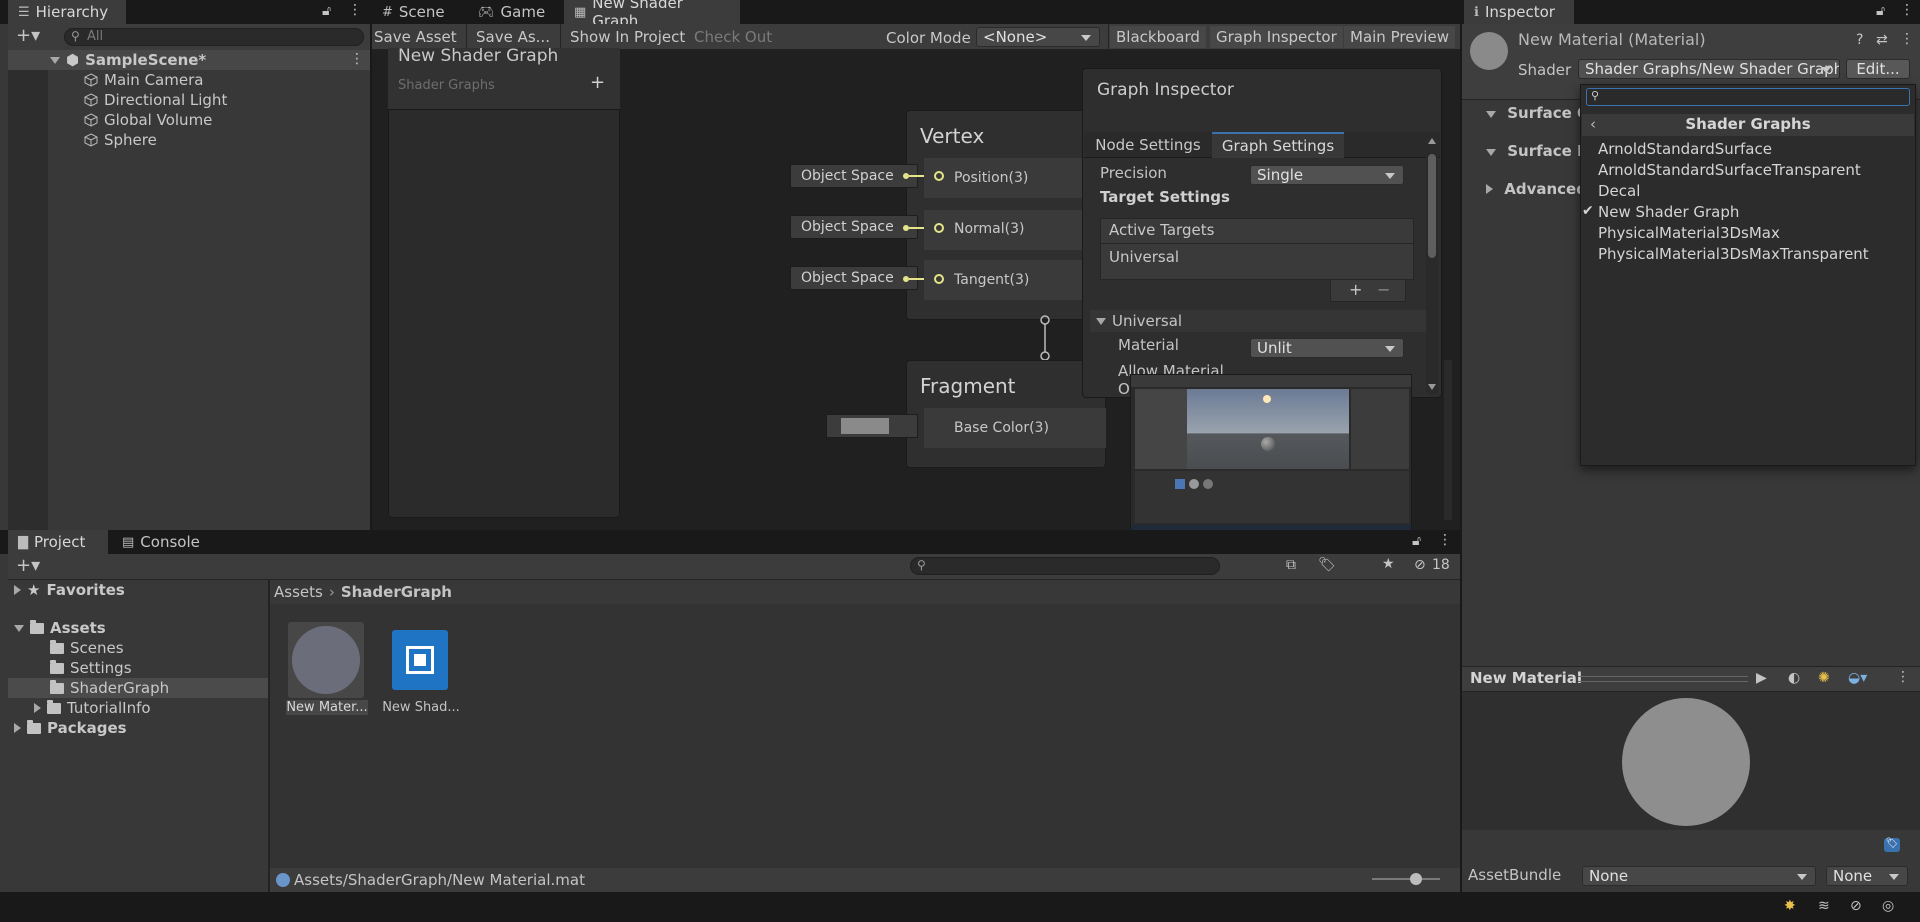  What do you see at coordinates (1859, 40) in the screenshot?
I see `help-icon: ?` at bounding box center [1859, 40].